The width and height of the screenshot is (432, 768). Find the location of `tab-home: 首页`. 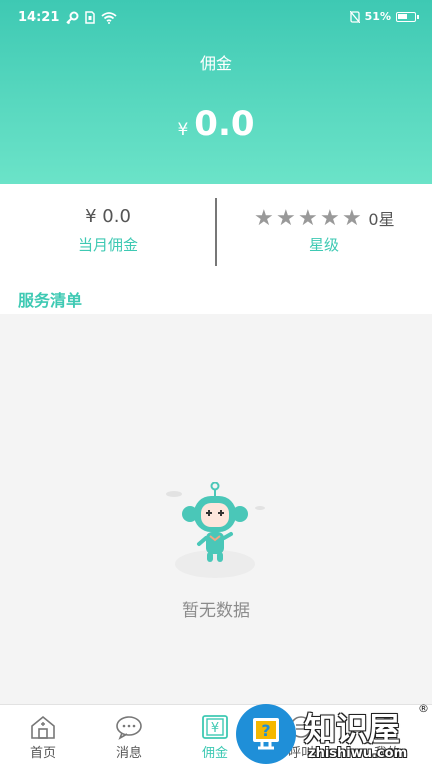

tab-home: 首页 is located at coordinates (43, 736).